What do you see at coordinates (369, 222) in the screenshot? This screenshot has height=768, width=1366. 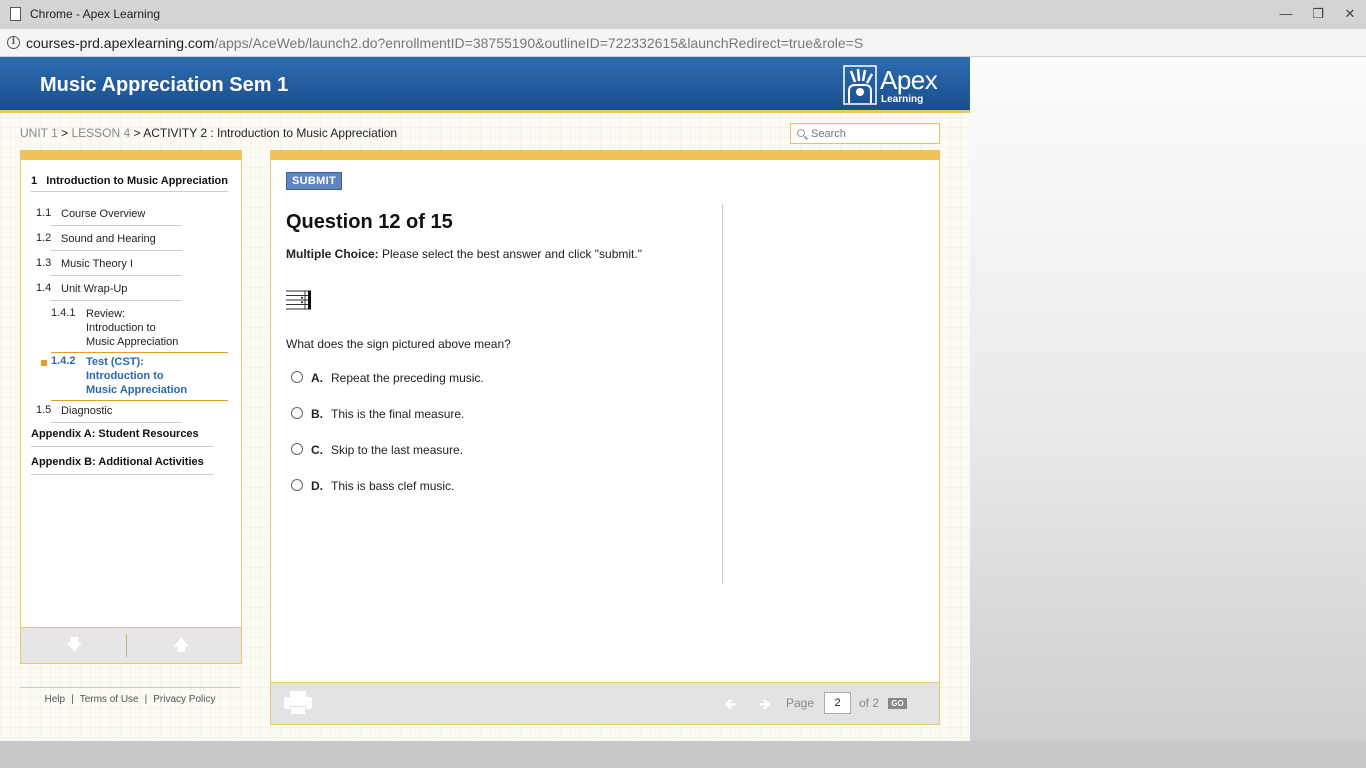 I see `question-title: Question 12 of 15` at bounding box center [369, 222].